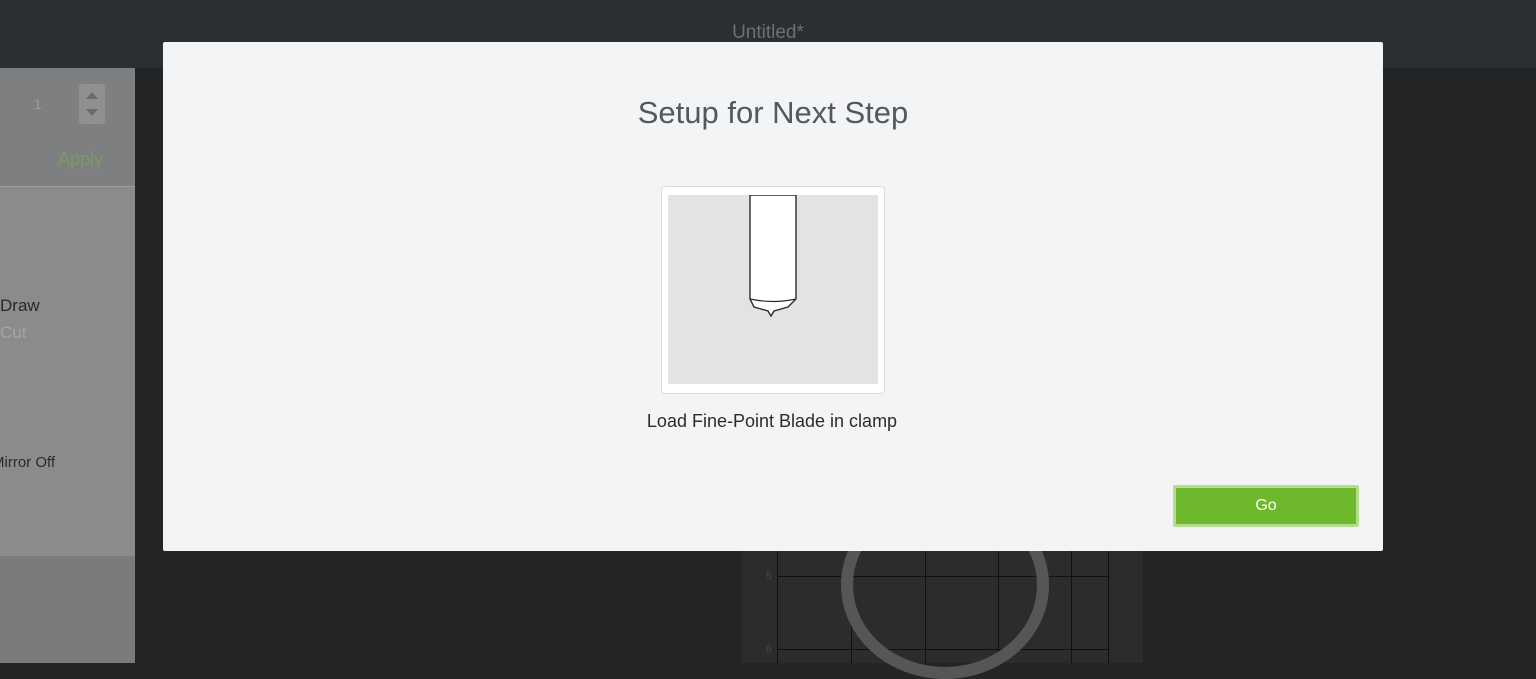  Describe the element at coordinates (1266, 506) in the screenshot. I see `go-button: Go` at that location.